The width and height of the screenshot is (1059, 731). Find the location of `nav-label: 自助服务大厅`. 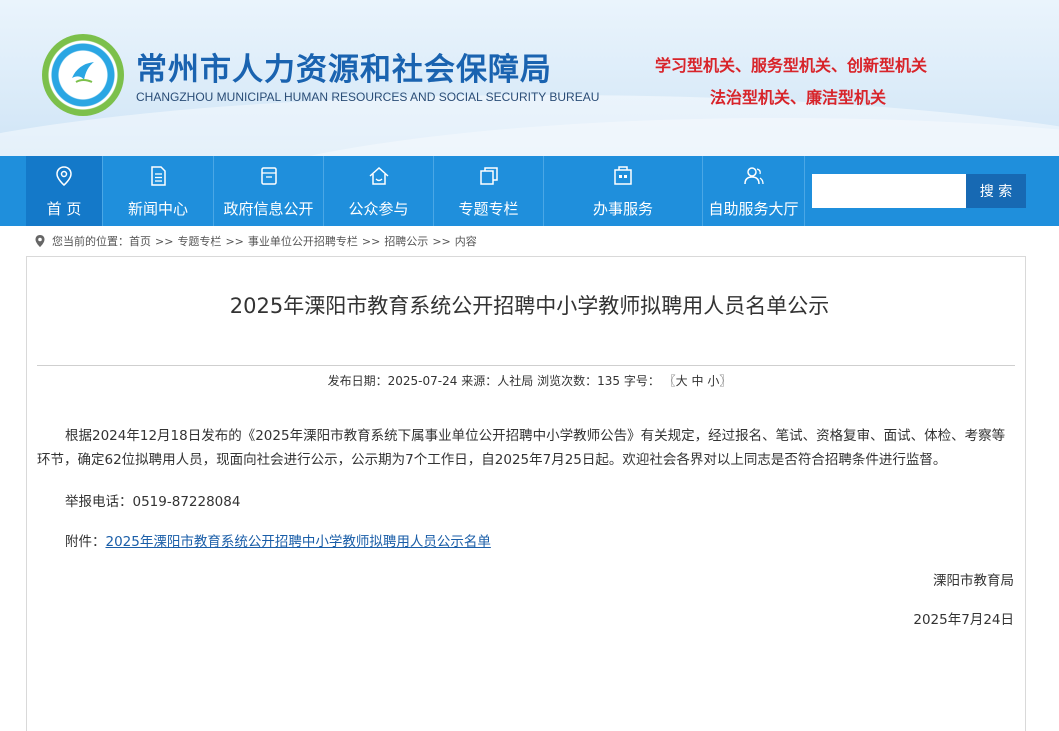

nav-label: 自助服务大厅 is located at coordinates (753, 209).